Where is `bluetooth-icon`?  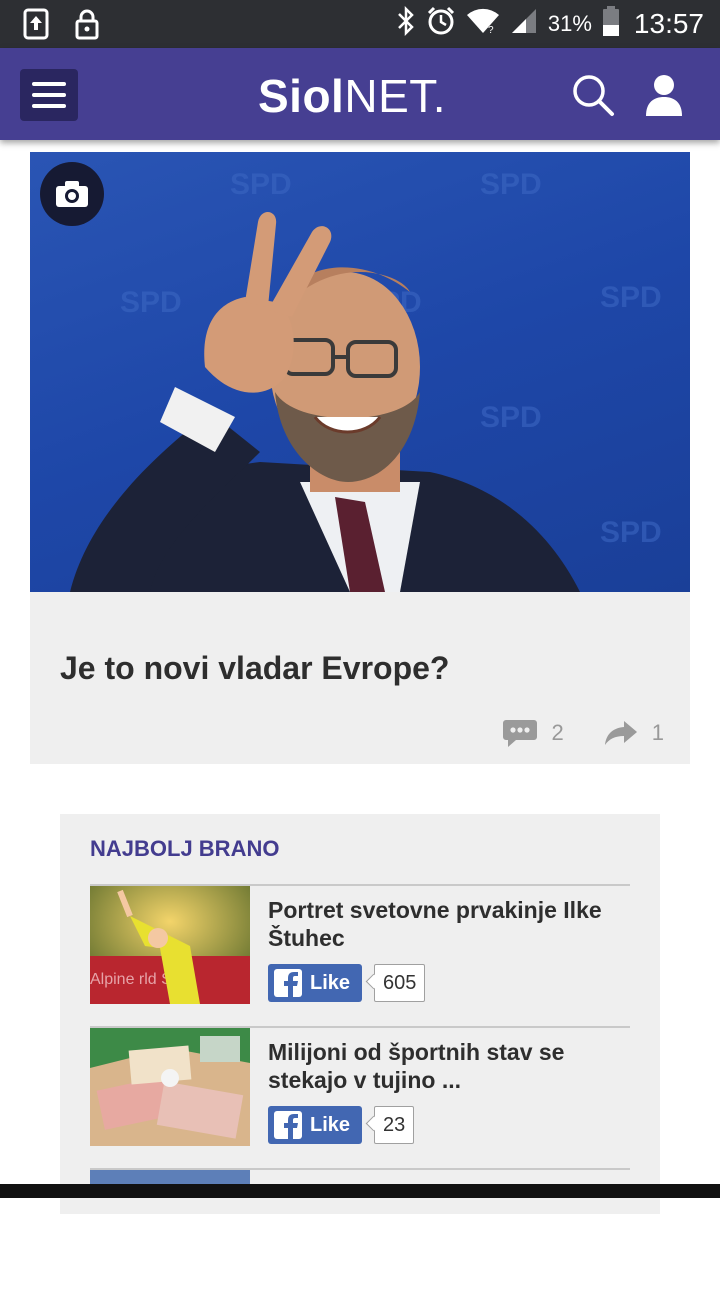
bluetooth-icon is located at coordinates (406, 24).